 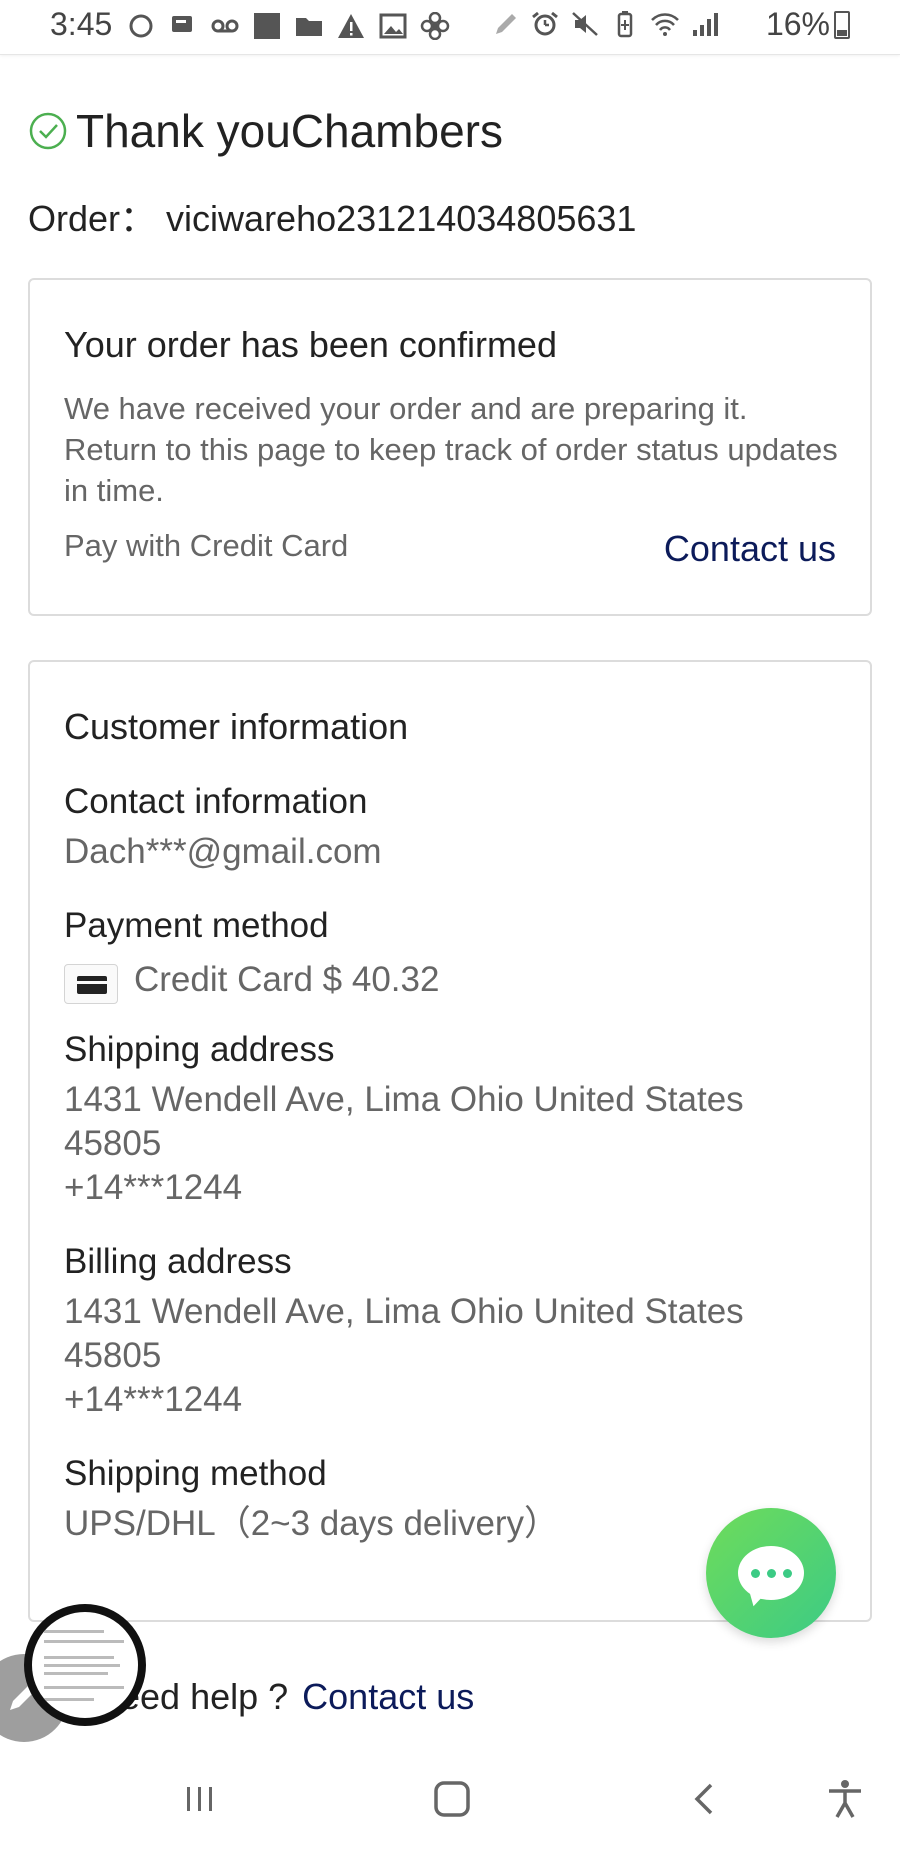 What do you see at coordinates (153, 1187) in the screenshot?
I see `shipping-address-phone: +14***1244` at bounding box center [153, 1187].